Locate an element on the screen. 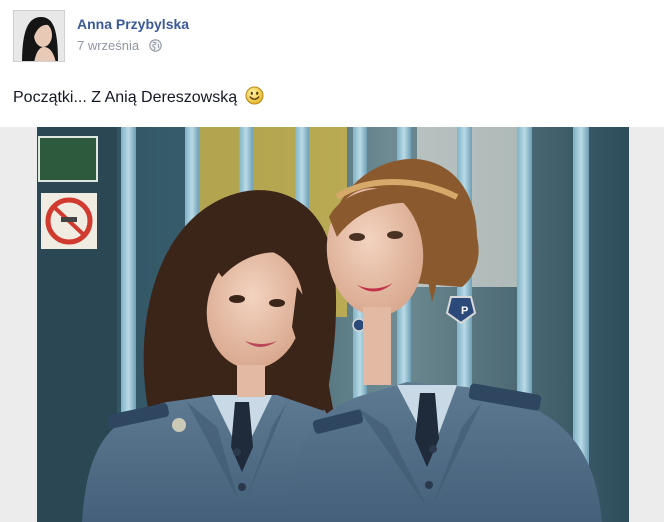  post-message: Początki... Z Anią Dereszowską is located at coordinates (125, 97).